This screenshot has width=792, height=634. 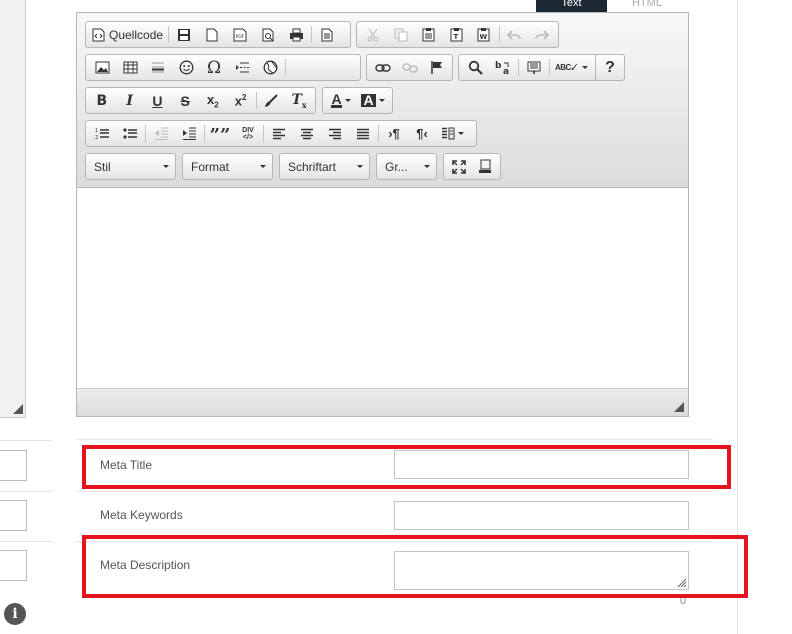 What do you see at coordinates (563, 67) in the screenshot?
I see `spellcheck-icon: ABC` at bounding box center [563, 67].